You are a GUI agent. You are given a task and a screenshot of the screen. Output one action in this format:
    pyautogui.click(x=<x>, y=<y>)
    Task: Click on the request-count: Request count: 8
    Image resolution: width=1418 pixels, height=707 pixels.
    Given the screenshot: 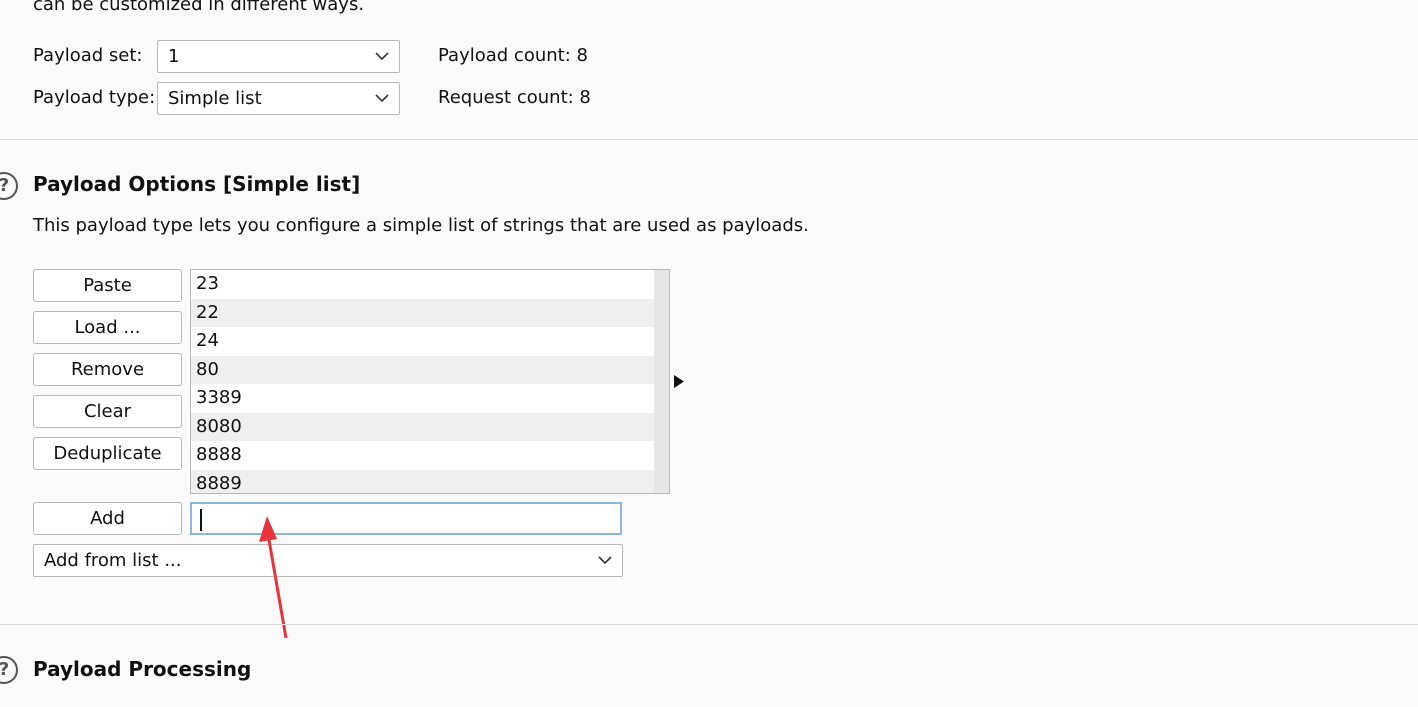 What is the action you would take?
    pyautogui.click(x=514, y=98)
    